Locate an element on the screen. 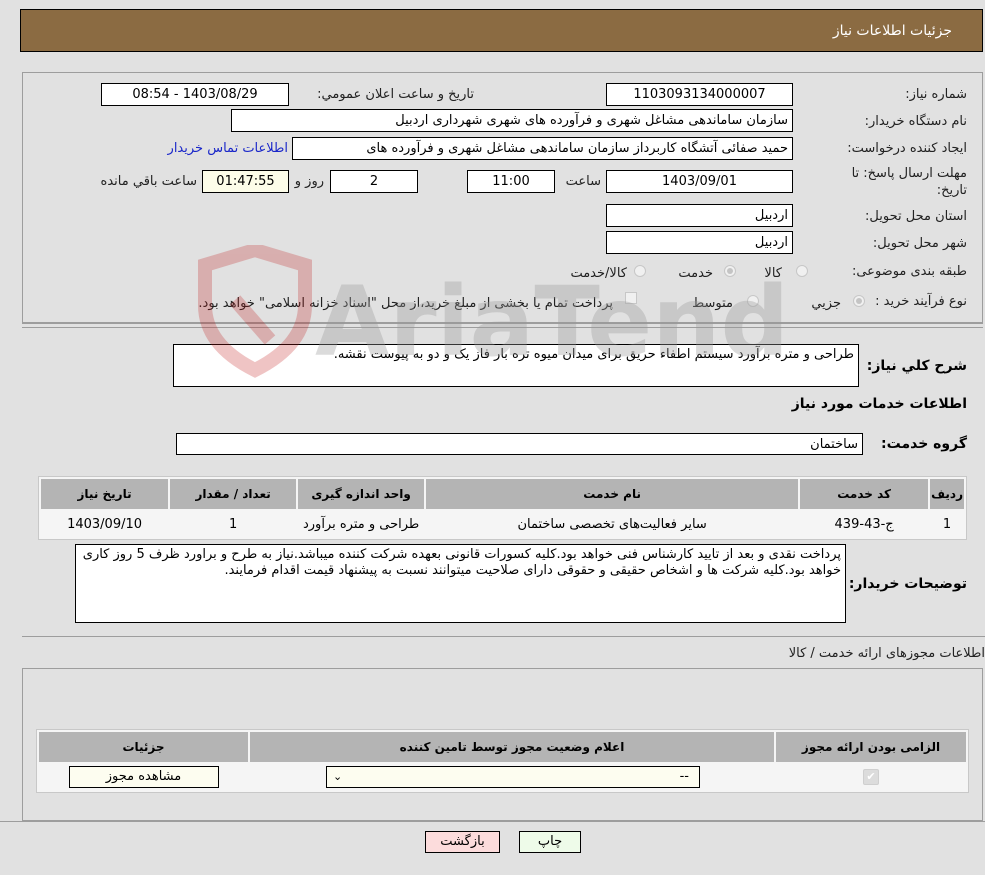  back-button: بازگشت is located at coordinates (462, 842).